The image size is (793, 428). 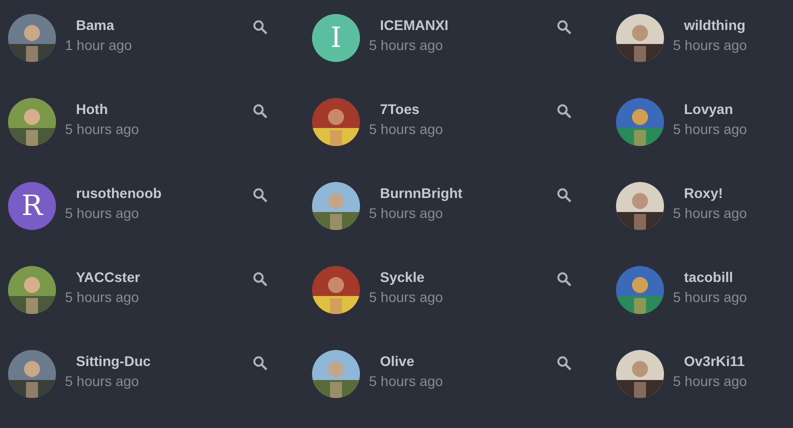 What do you see at coordinates (459, 193) in the screenshot?
I see `user-name: BurnnBright` at bounding box center [459, 193].